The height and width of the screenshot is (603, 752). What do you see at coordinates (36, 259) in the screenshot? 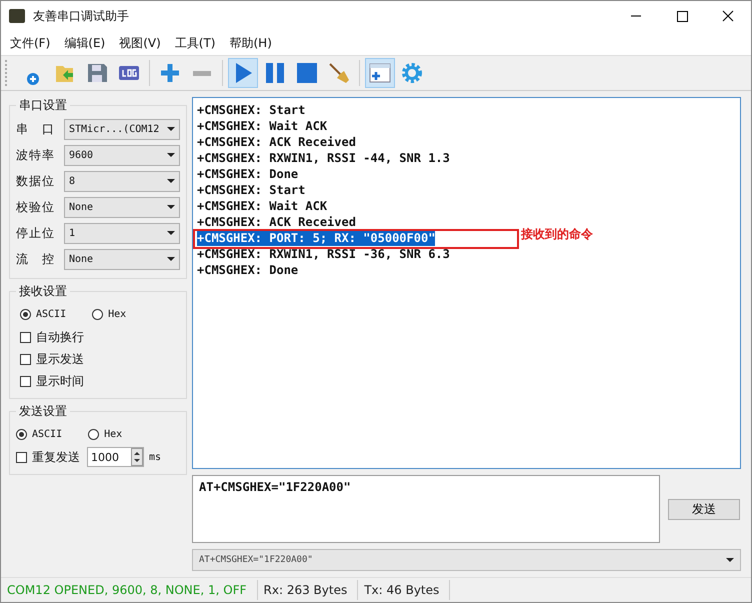
I see `field-label: 流 控` at bounding box center [36, 259].